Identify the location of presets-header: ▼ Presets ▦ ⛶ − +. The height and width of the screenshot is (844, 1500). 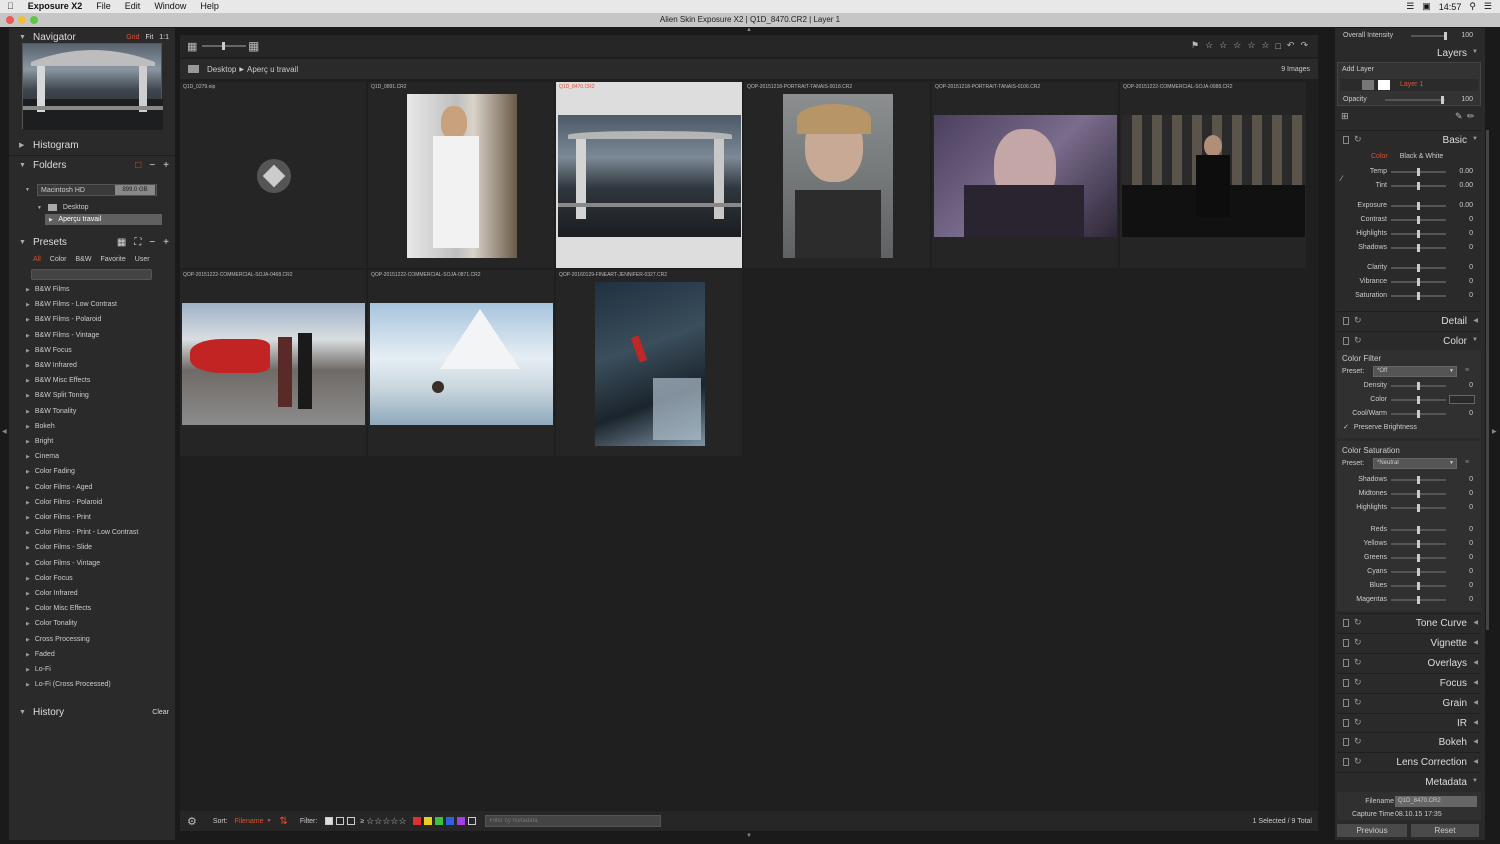
(92, 242).